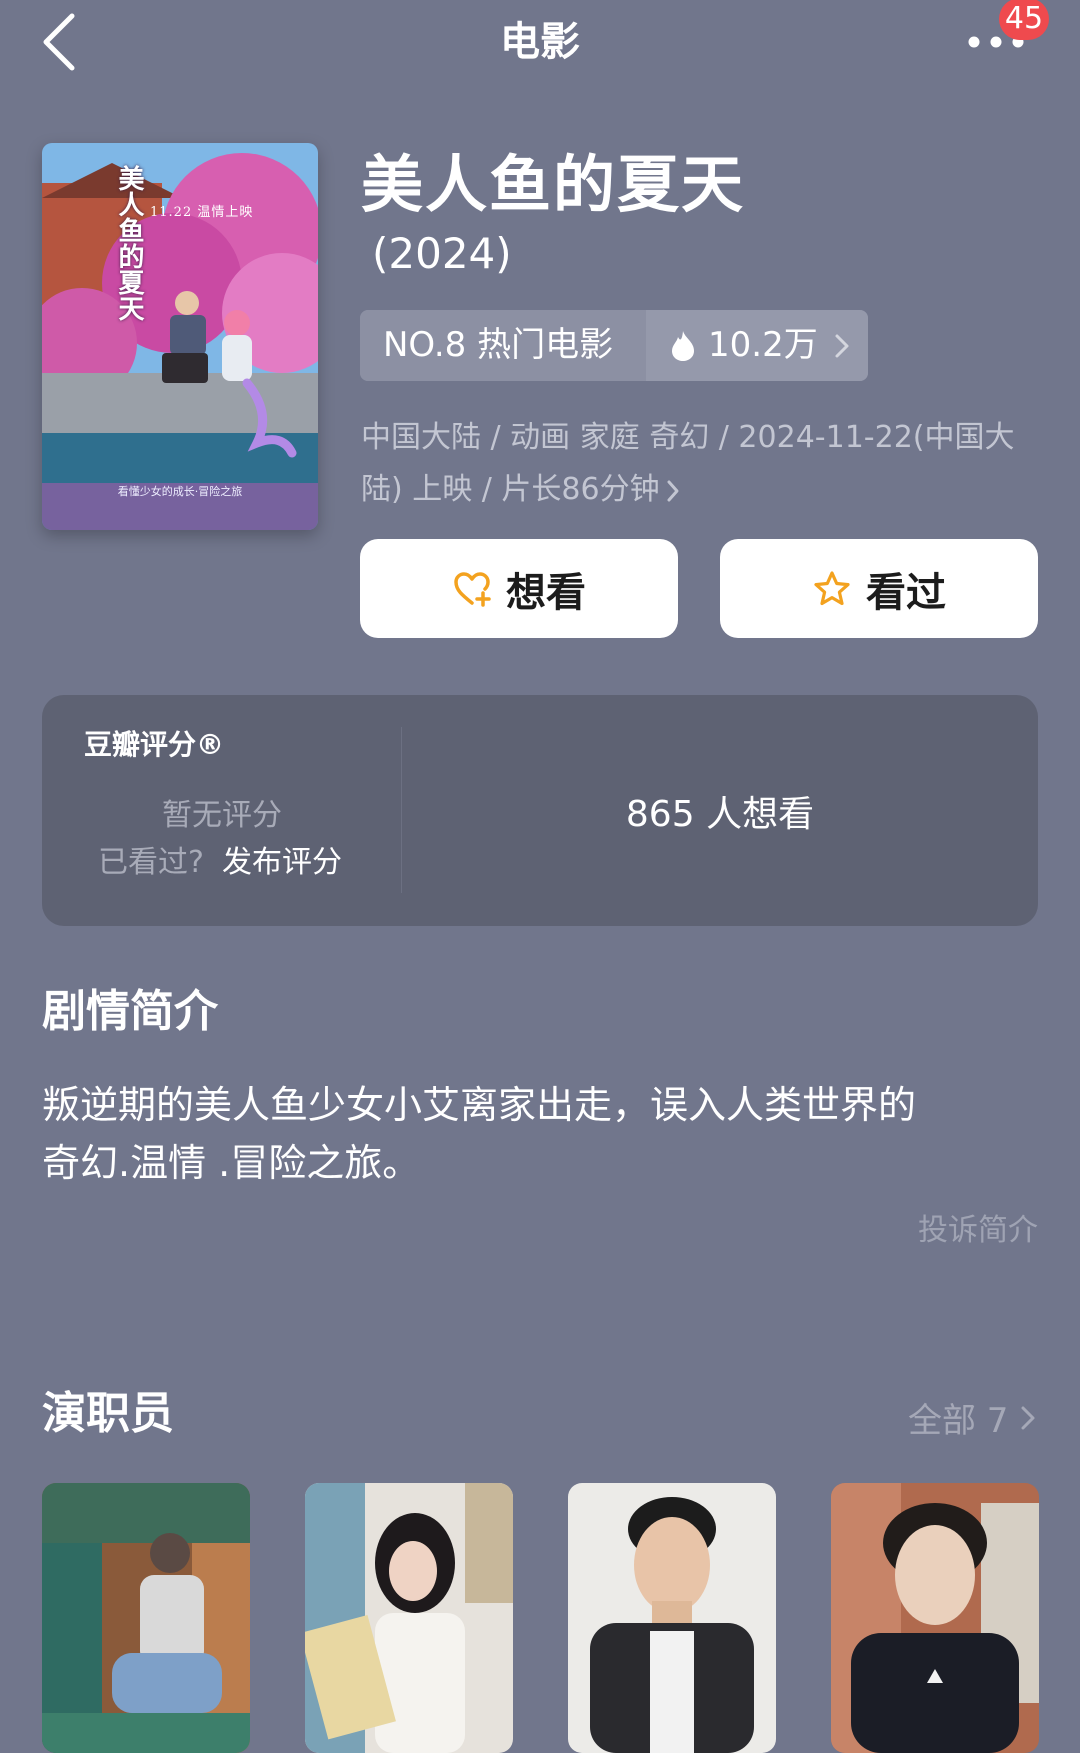 The height and width of the screenshot is (1753, 1080). Describe the element at coordinates (720, 814) in the screenshot. I see `want-count: 865 人想看` at that location.